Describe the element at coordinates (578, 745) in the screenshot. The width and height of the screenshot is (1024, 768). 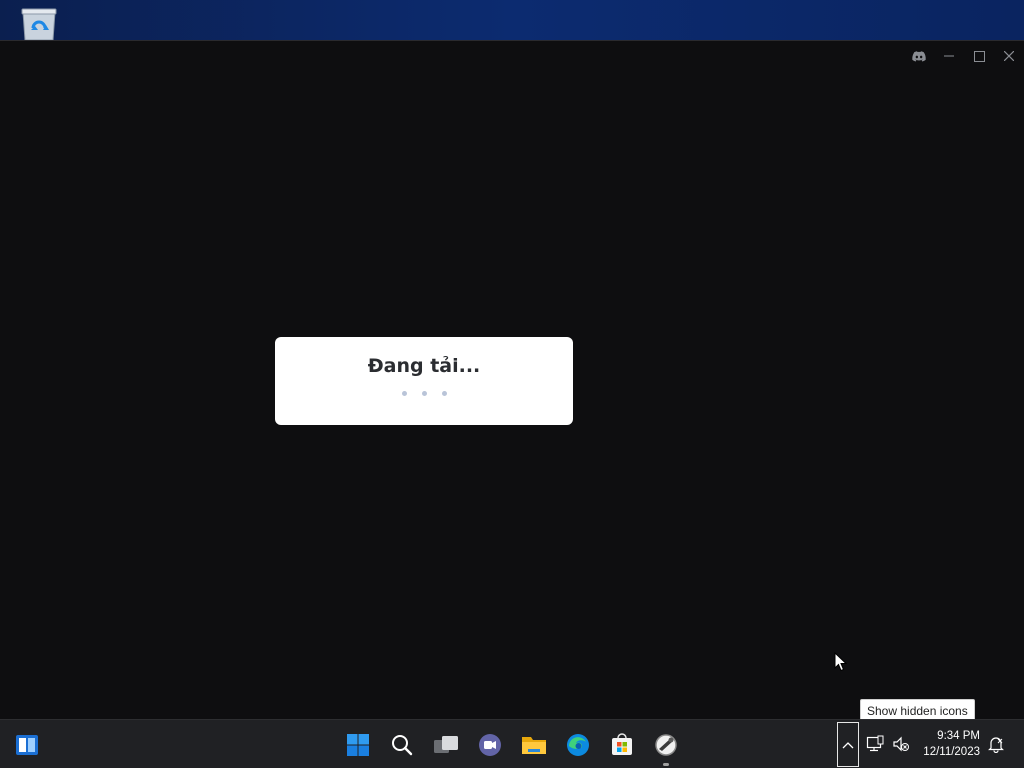
I see `edge-icon` at that location.